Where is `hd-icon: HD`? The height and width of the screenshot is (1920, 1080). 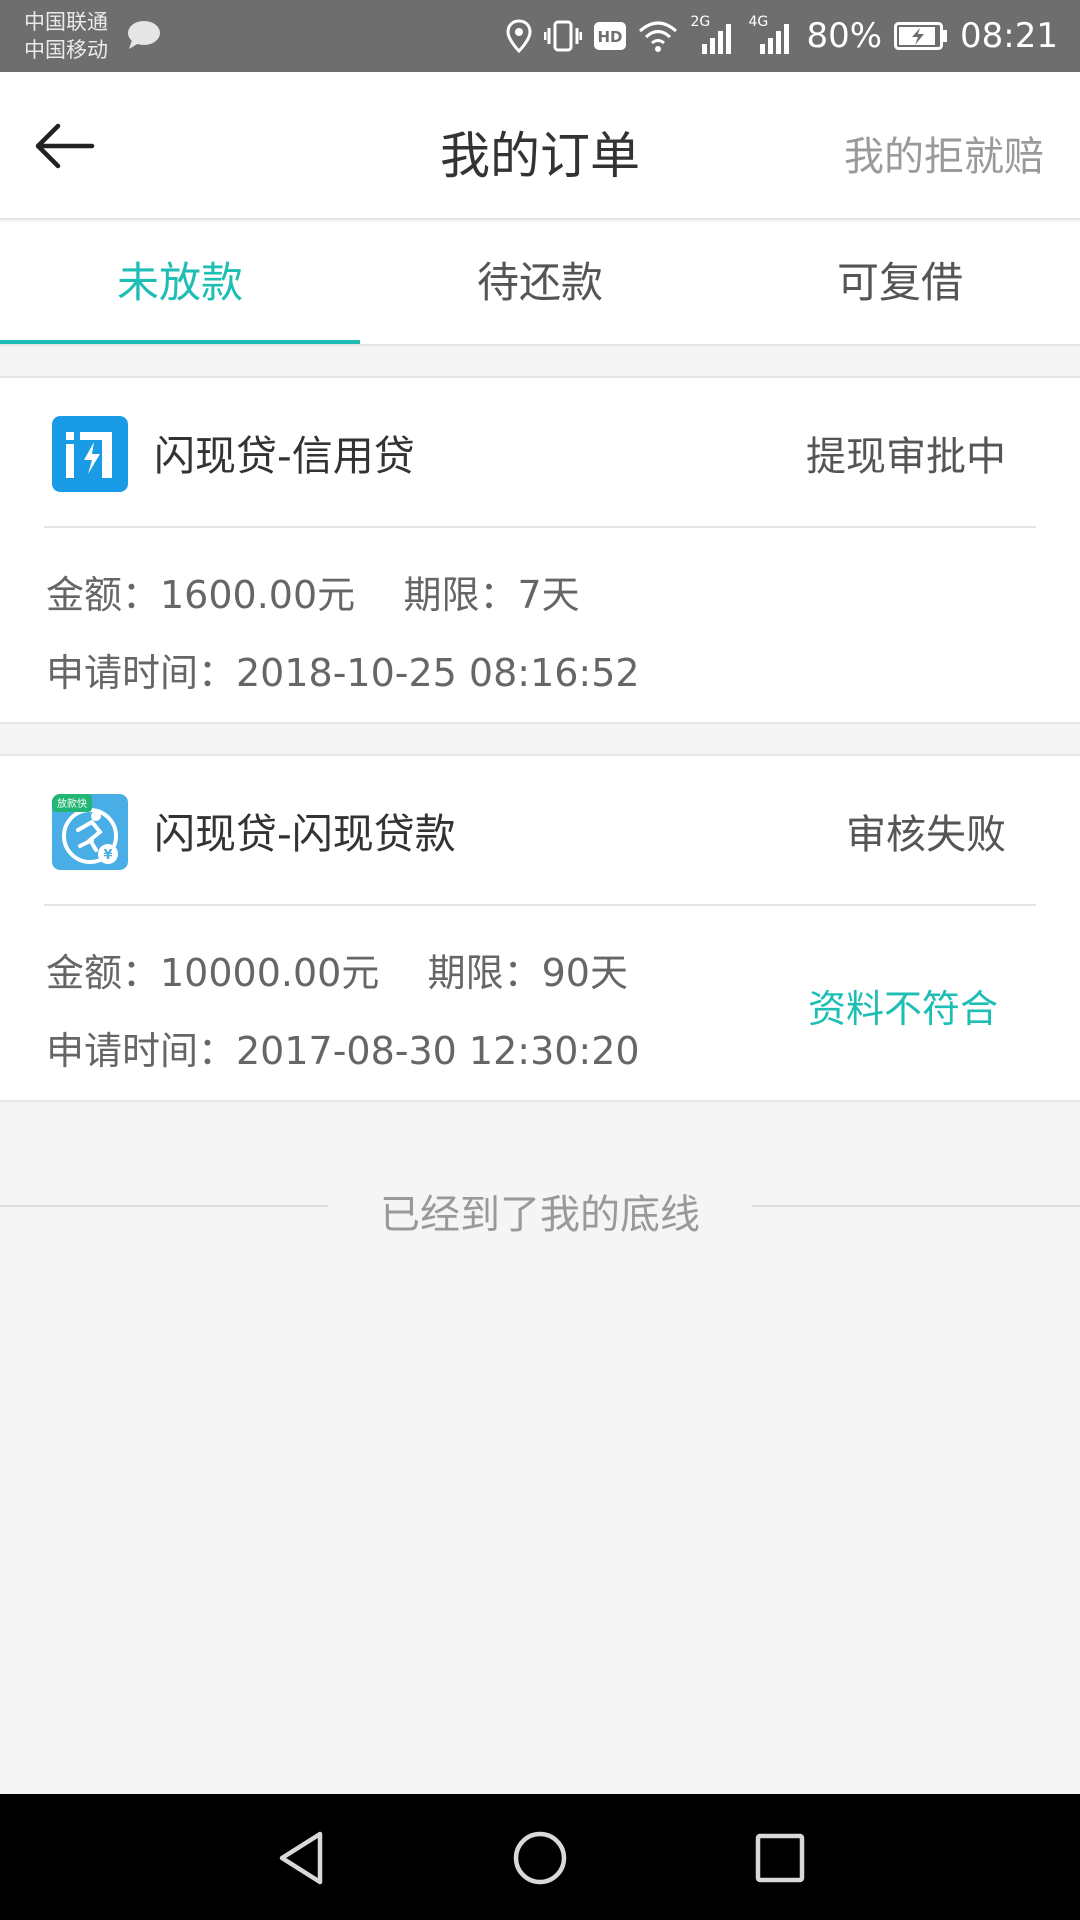 hd-icon: HD is located at coordinates (610, 36).